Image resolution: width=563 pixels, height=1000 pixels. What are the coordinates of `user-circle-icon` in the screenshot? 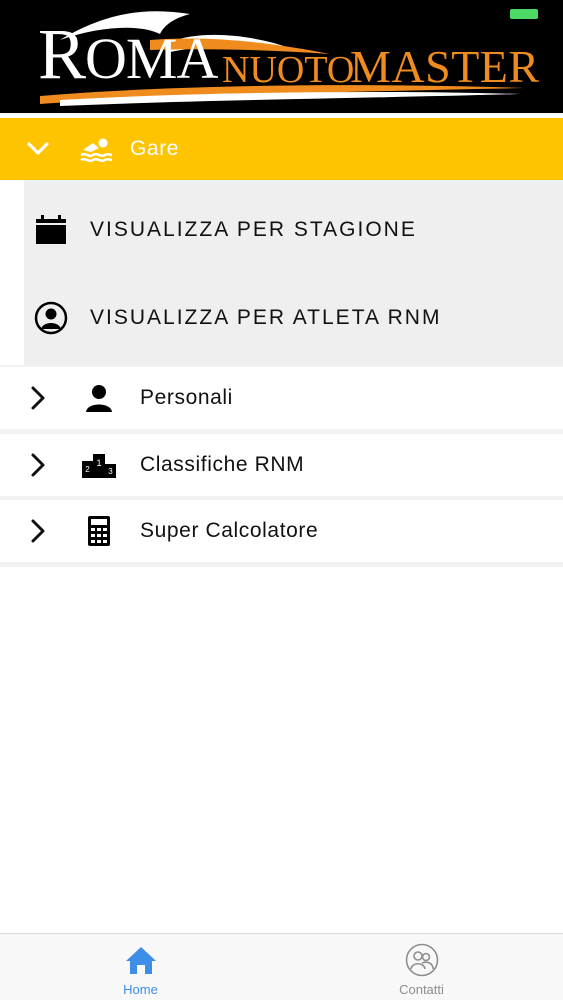 It's located at (51, 318).